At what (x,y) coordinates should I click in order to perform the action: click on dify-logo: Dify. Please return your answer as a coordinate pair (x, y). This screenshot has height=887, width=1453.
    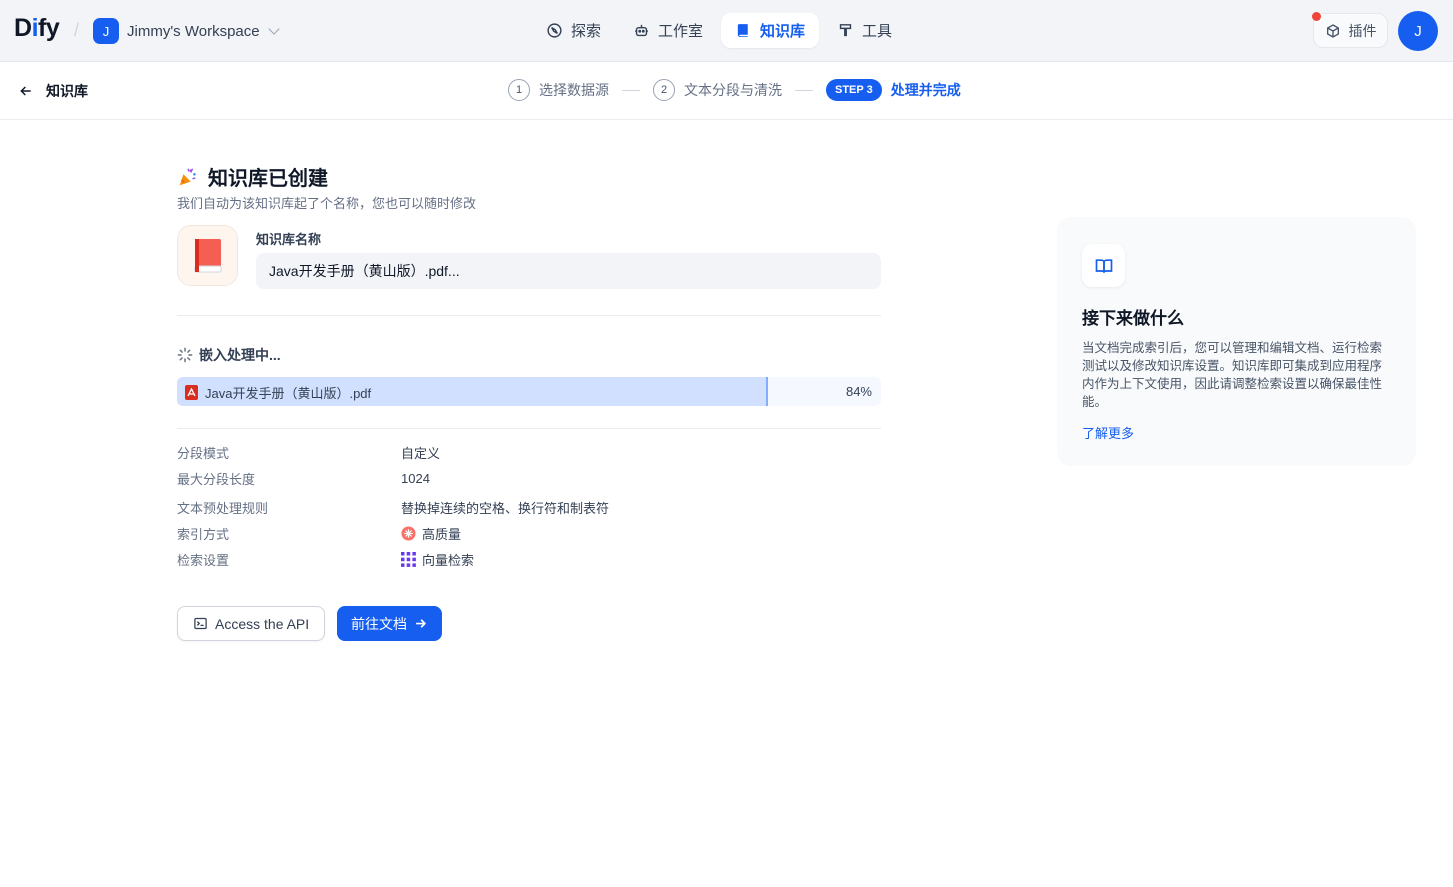
    Looking at the image, I should click on (37, 28).